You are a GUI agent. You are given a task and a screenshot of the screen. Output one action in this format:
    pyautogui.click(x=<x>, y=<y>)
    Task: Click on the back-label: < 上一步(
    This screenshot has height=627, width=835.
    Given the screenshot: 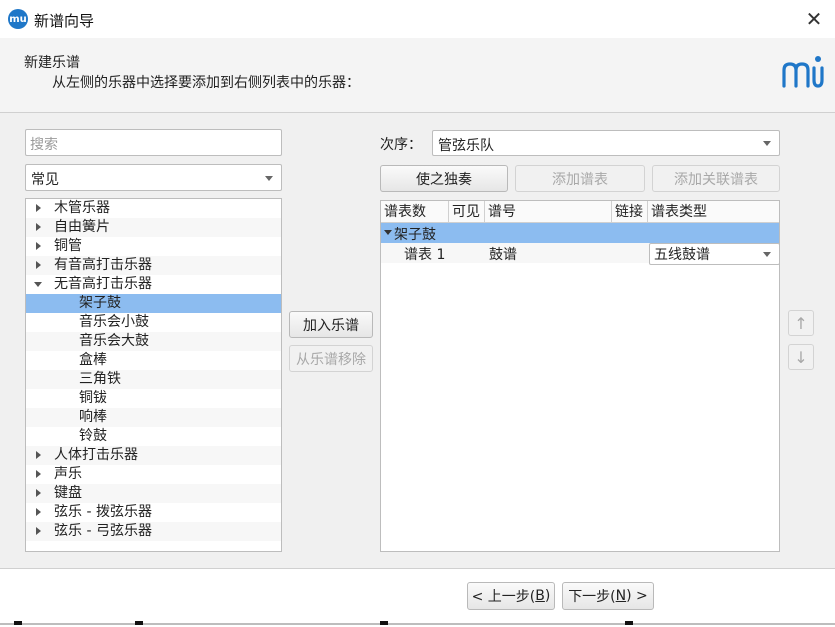 What is the action you would take?
    pyautogui.click(x=503, y=597)
    